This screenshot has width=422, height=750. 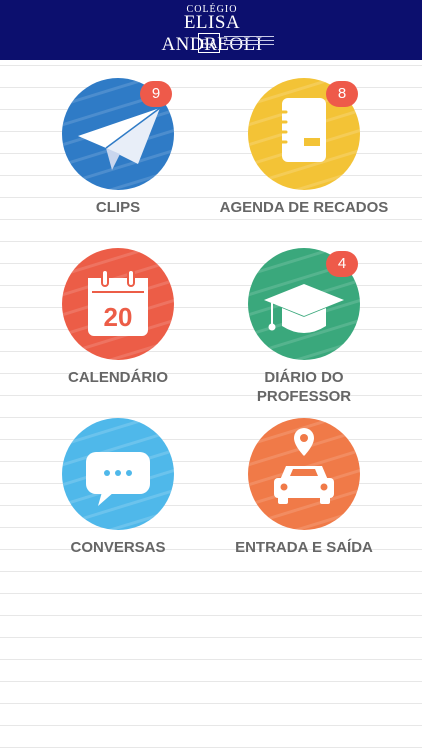 What do you see at coordinates (118, 148) in the screenshot?
I see `tile-clips: 9 CLIPS` at bounding box center [118, 148].